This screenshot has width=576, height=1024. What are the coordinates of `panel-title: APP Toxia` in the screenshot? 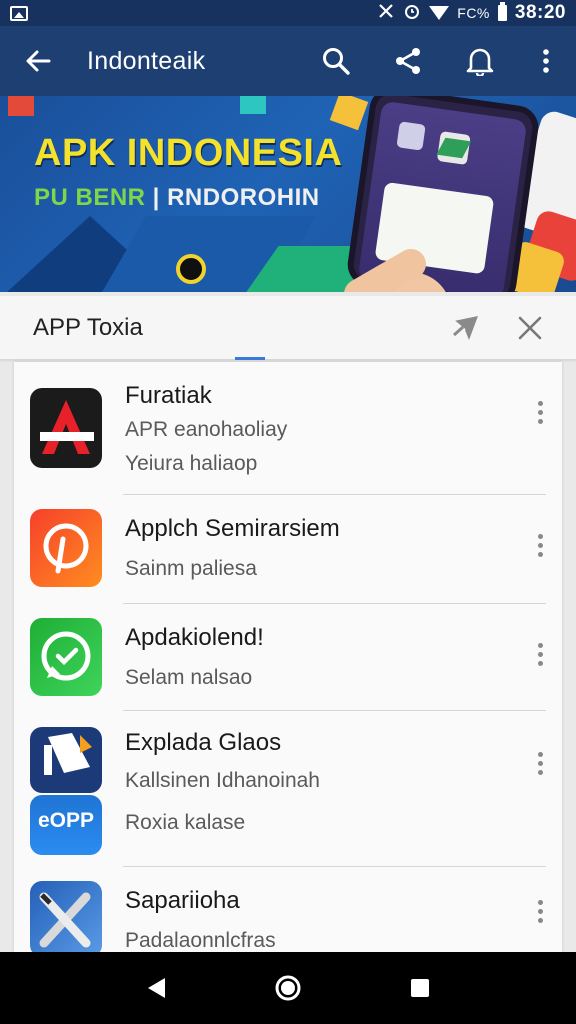 It's located at (88, 327).